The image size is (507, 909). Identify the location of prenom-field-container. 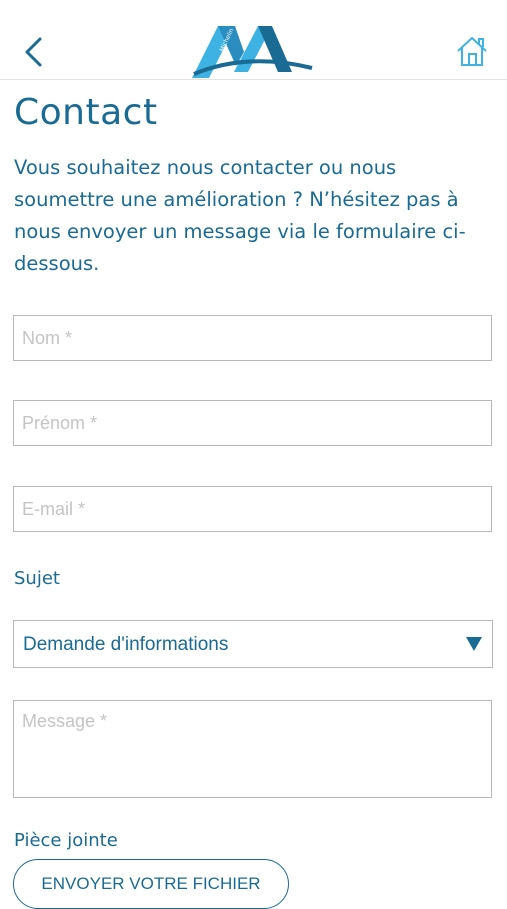
(252, 423).